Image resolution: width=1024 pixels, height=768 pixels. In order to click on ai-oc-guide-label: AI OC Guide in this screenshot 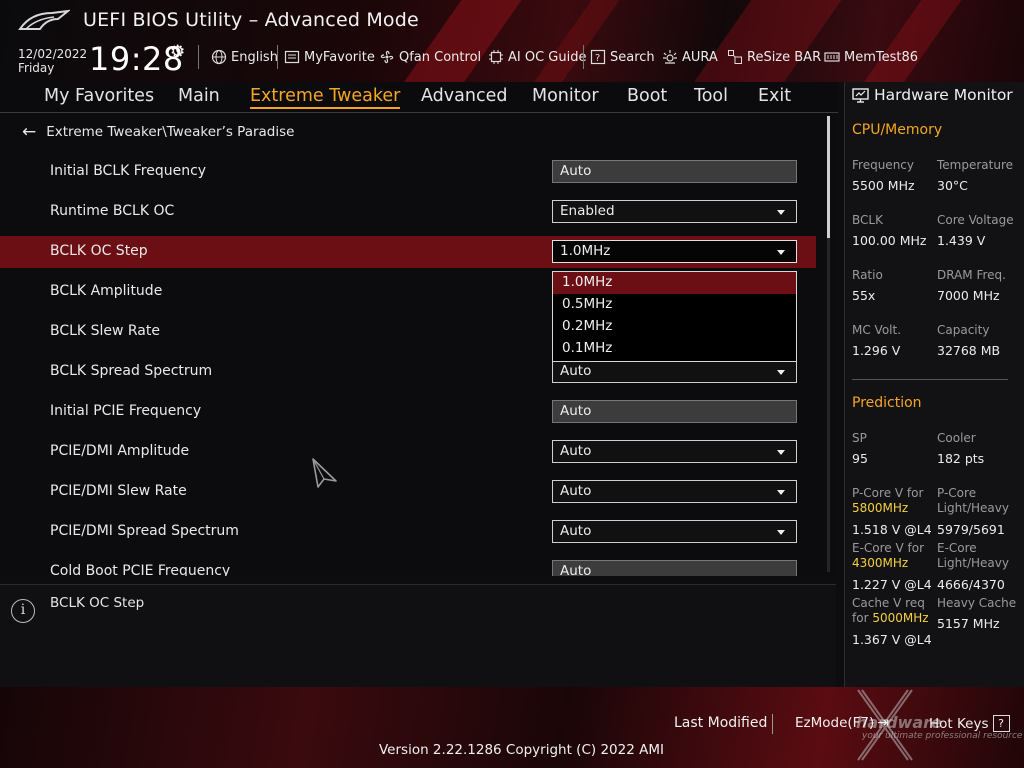, I will do `click(547, 57)`.